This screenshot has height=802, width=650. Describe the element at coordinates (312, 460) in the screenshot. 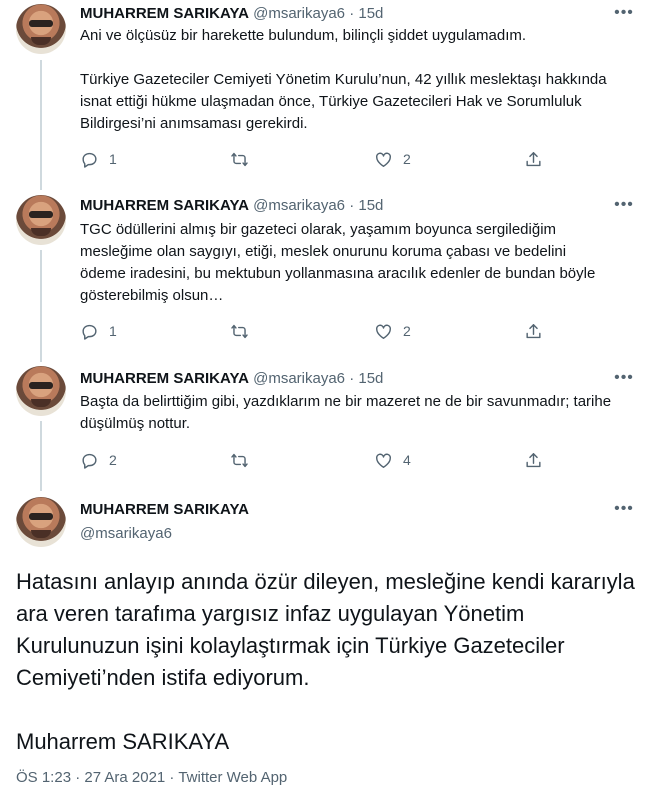

I see `tweet-actions: 2 4` at that location.